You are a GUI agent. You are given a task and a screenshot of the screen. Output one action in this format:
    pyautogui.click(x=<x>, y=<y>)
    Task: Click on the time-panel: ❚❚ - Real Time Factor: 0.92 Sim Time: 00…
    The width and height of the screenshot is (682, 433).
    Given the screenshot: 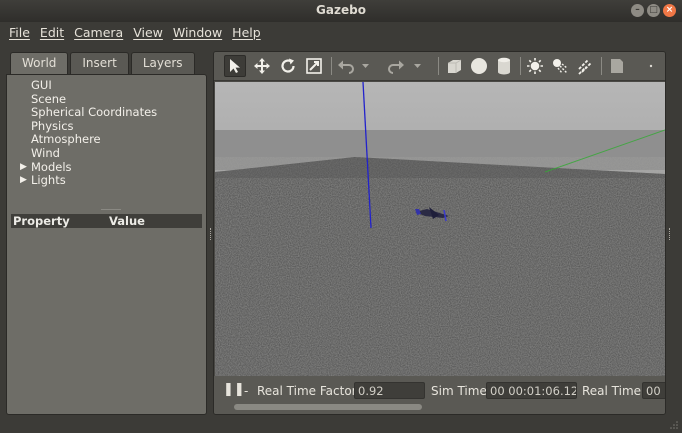 What is the action you would take?
    pyautogui.click(x=439, y=395)
    